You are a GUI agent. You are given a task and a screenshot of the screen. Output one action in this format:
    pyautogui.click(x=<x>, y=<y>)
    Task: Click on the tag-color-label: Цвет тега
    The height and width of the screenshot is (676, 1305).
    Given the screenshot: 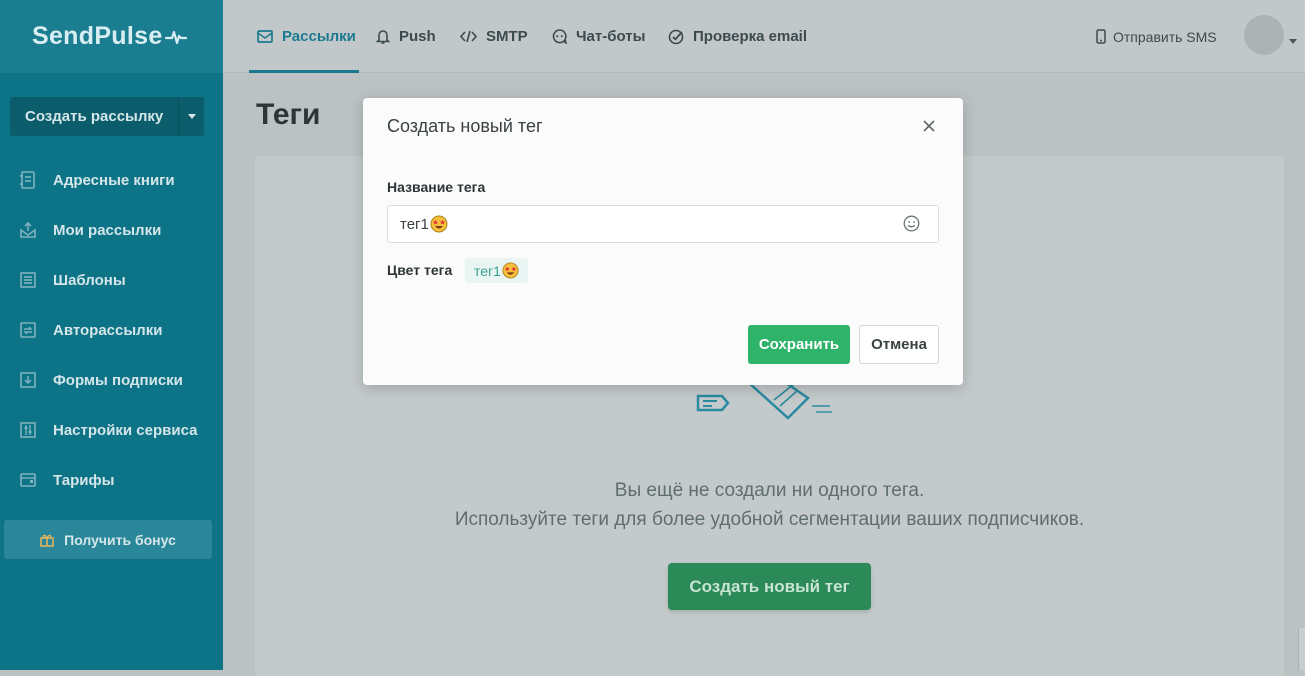 What is the action you would take?
    pyautogui.click(x=420, y=270)
    